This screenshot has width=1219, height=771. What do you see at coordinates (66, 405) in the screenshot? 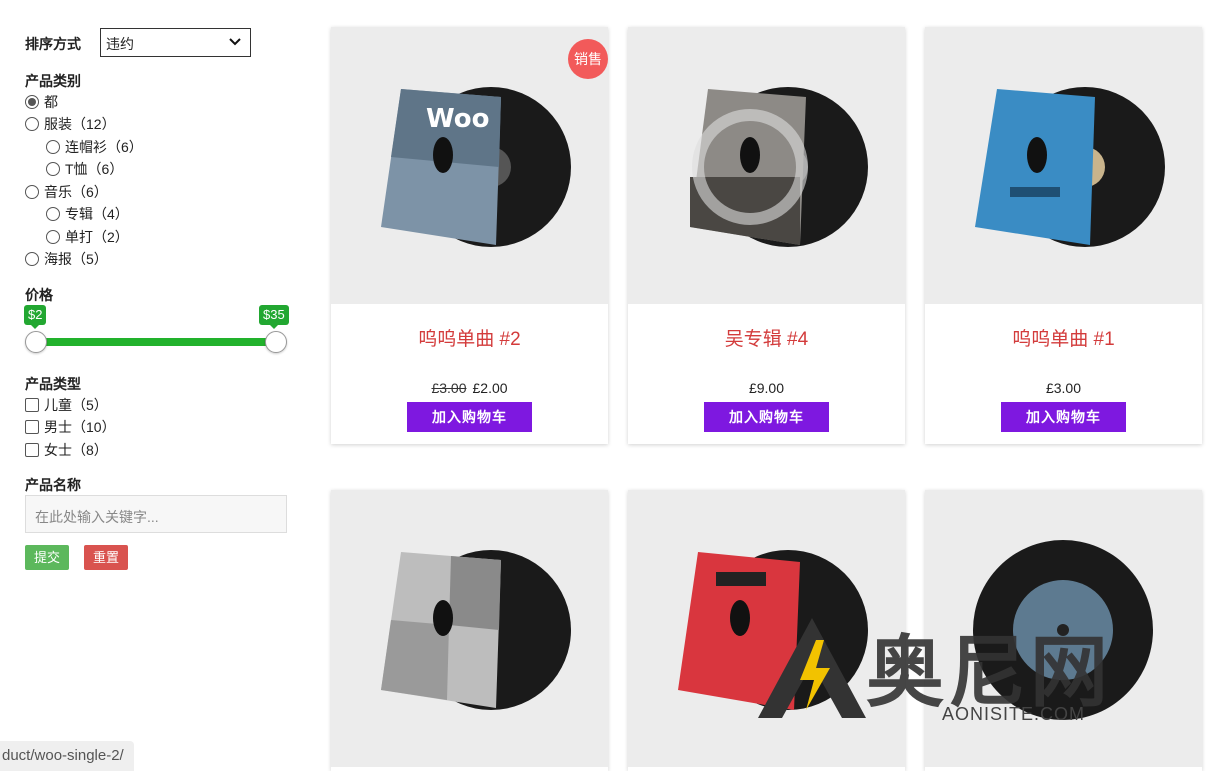
I see `type-option-kids: 儿童（5）` at bounding box center [66, 405].